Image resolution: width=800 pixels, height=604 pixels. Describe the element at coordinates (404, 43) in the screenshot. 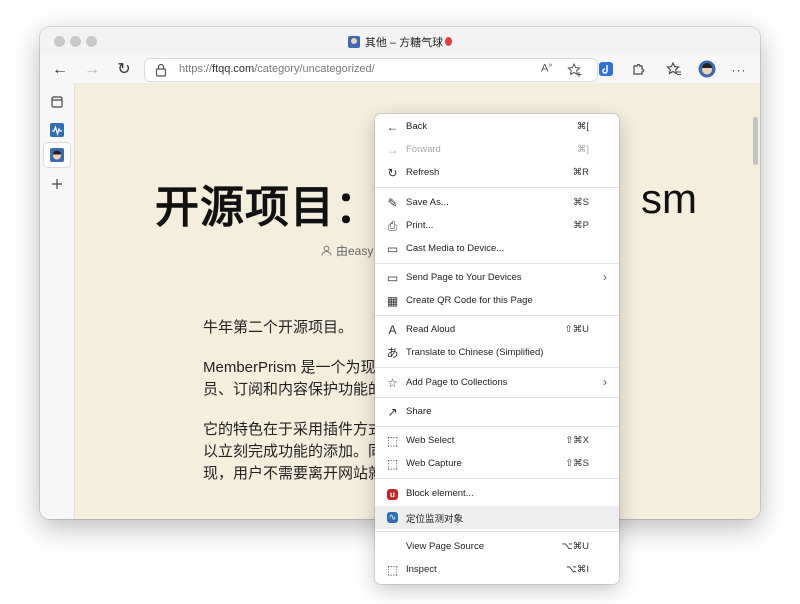

I see `window-title-text: 其他 – 方糖气球` at that location.